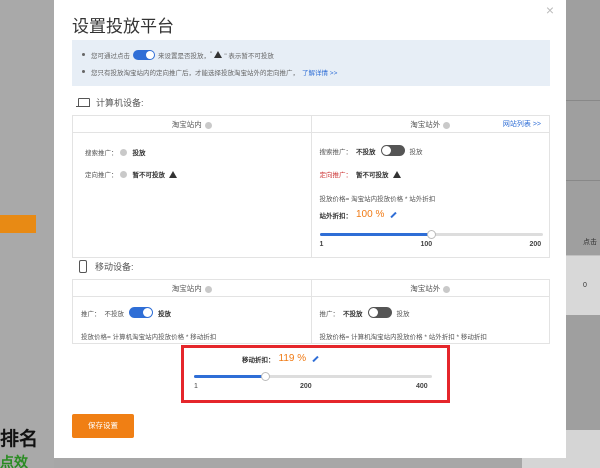 The height and width of the screenshot is (468, 600). What do you see at coordinates (315, 374) in the screenshot?
I see `highlight-annotation-box` at bounding box center [315, 374].